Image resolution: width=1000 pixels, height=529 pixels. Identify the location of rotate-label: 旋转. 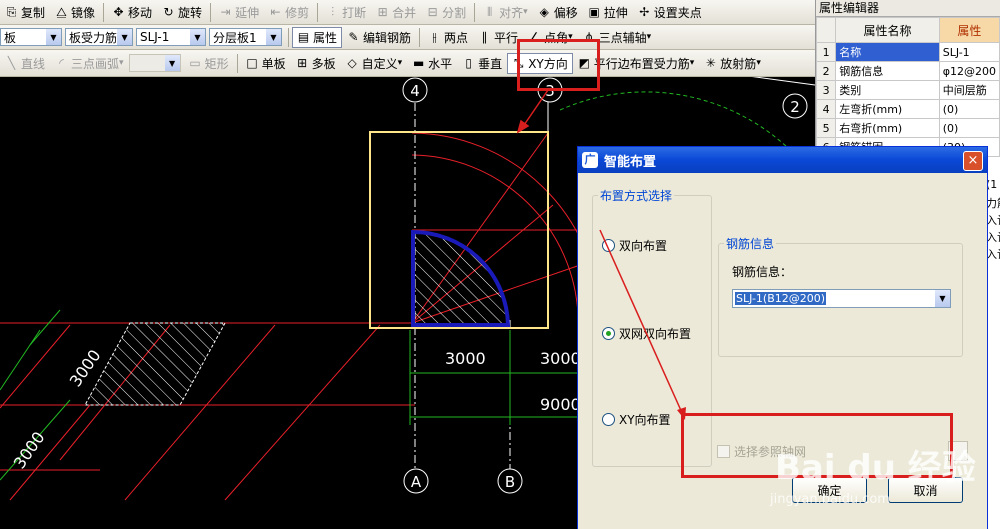
(190, 12).